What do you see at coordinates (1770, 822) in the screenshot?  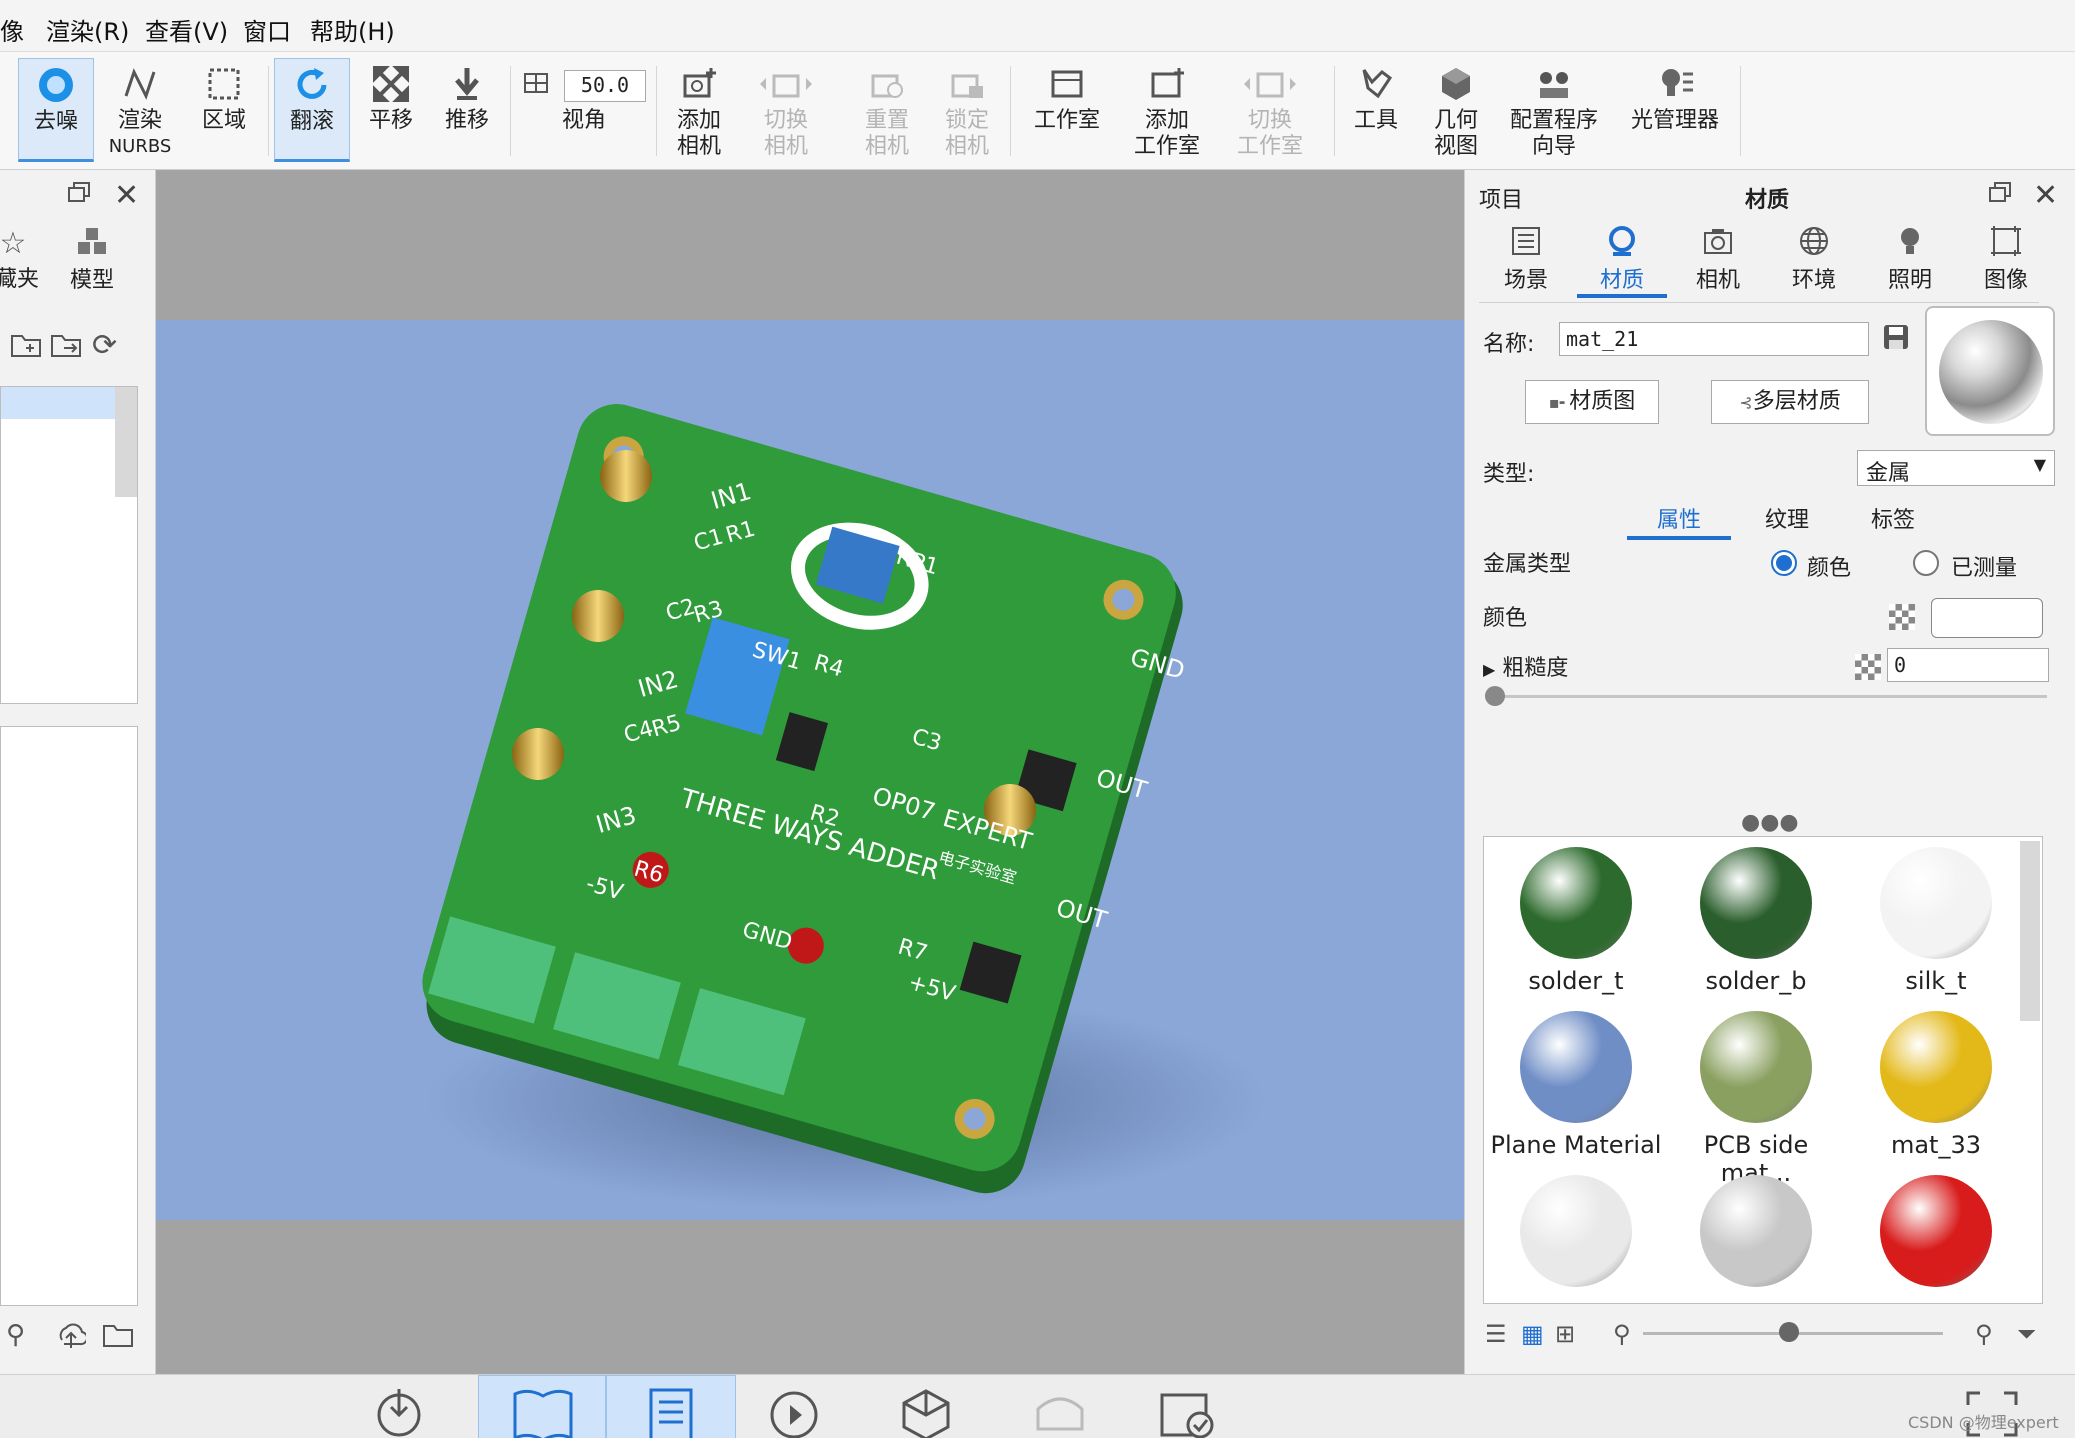 I see `more-icon: ●●●` at bounding box center [1770, 822].